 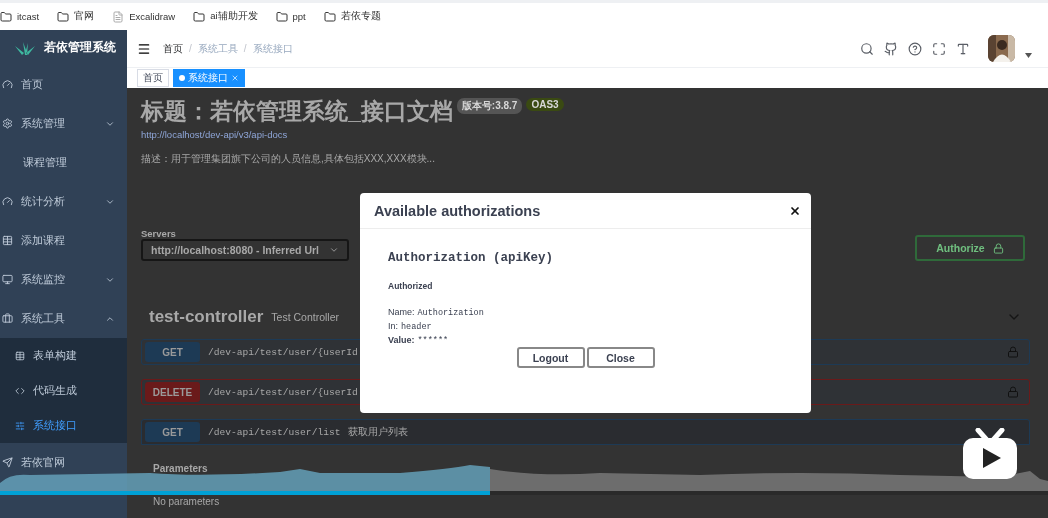 What do you see at coordinates (181, 468) in the screenshot?
I see `parameters-heading: Parameters` at bounding box center [181, 468].